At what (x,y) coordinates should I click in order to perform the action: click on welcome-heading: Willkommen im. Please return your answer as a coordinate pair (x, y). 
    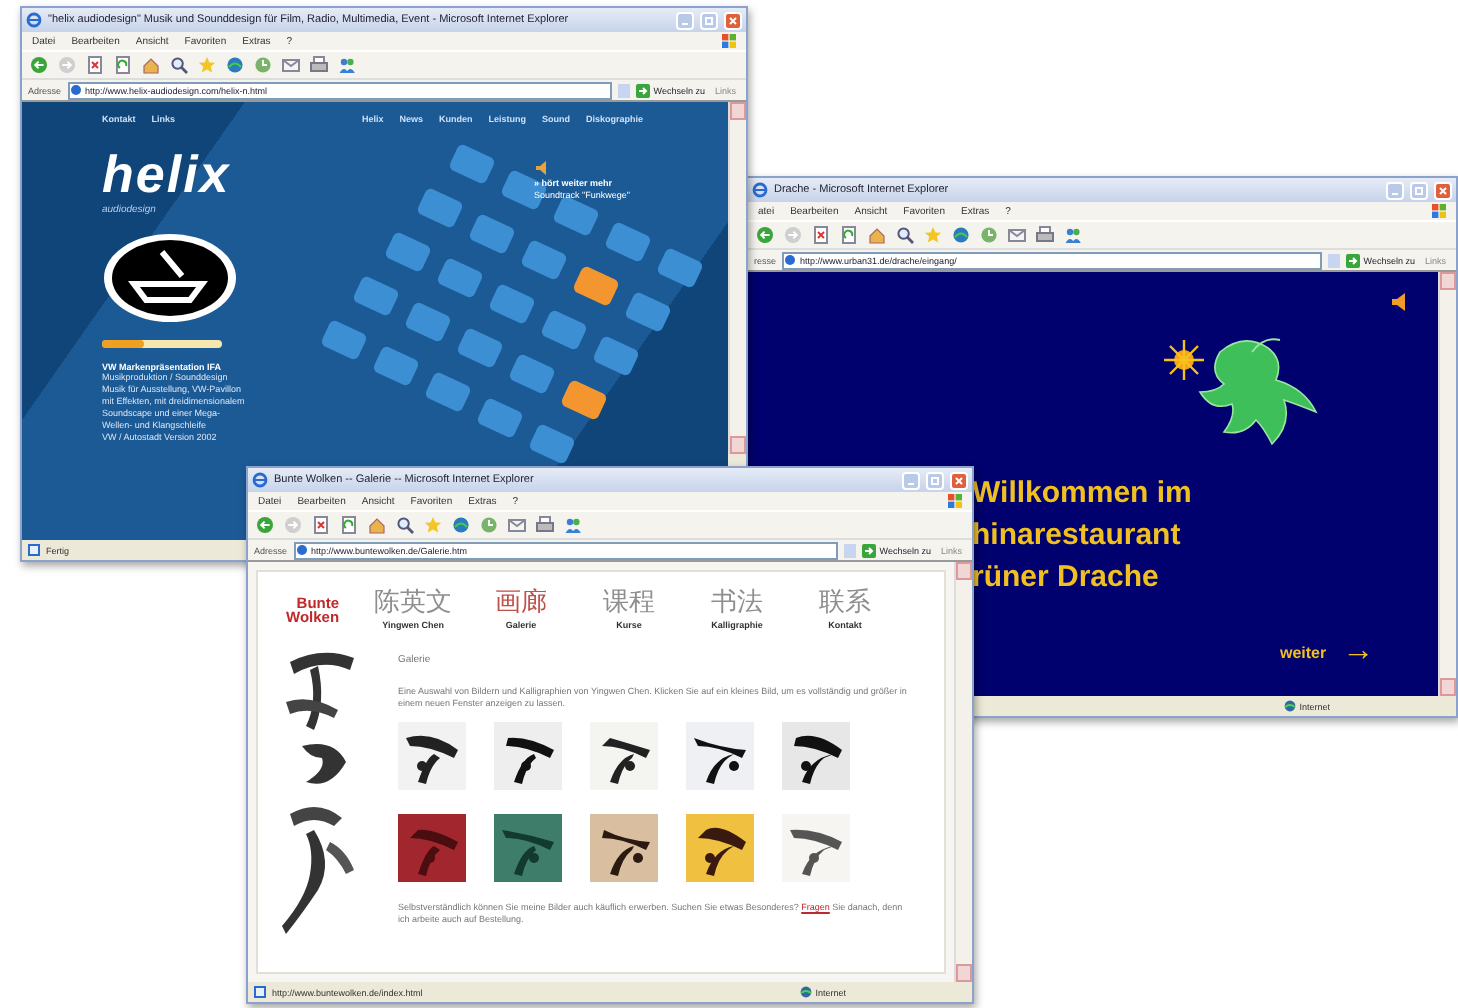
    Looking at the image, I should click on (1083, 494).